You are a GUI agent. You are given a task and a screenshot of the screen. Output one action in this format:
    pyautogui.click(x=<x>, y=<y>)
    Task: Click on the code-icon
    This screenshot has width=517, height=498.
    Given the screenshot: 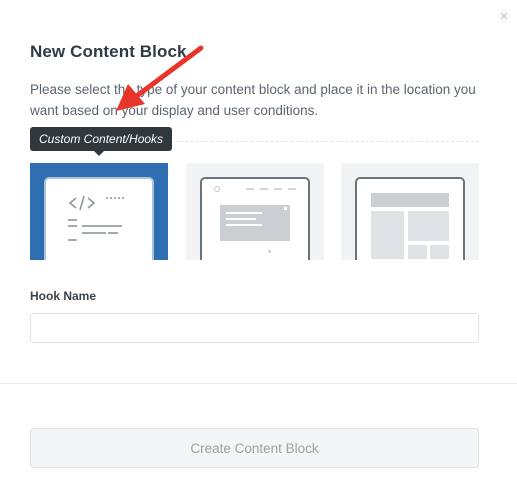 What is the action you would take?
    pyautogui.click(x=96, y=218)
    